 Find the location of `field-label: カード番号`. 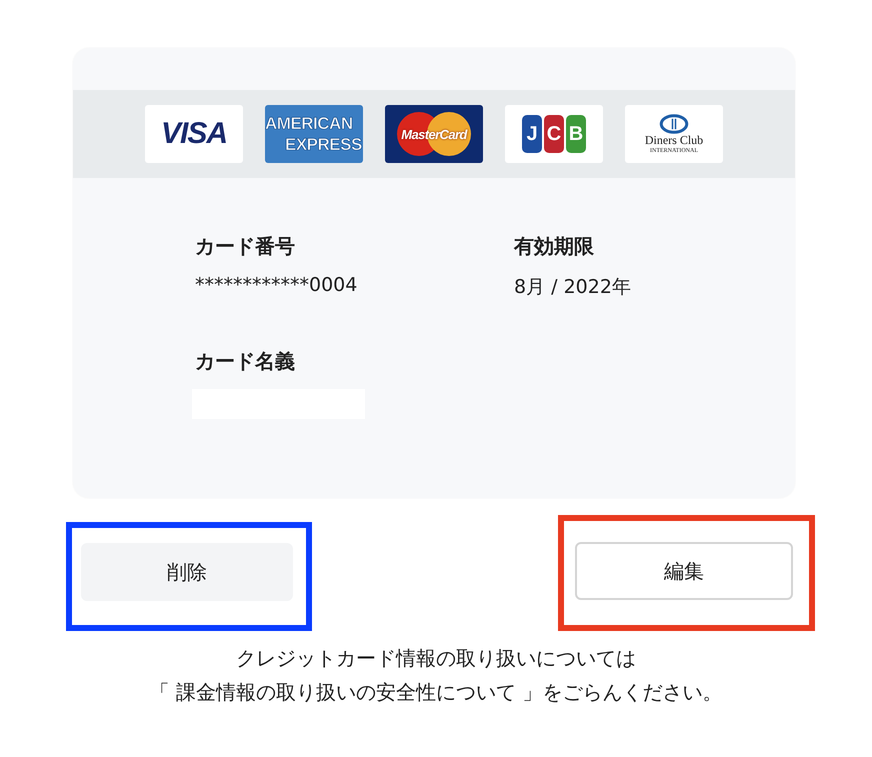

field-label: カード番号 is located at coordinates (245, 246).